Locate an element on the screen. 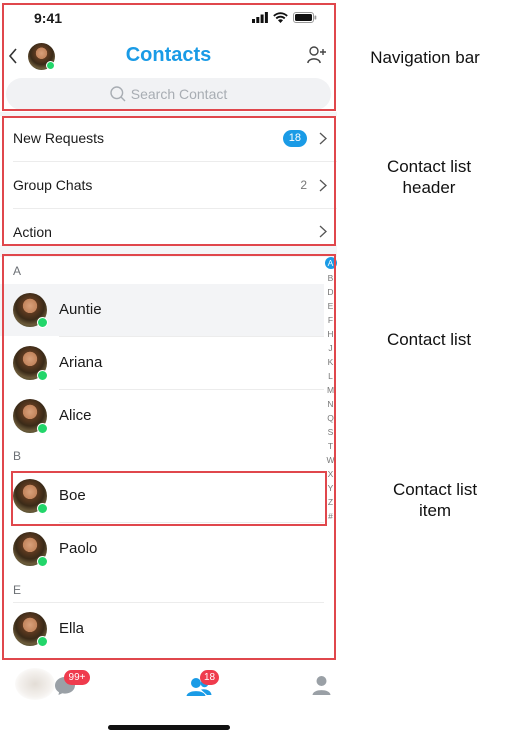 The width and height of the screenshot is (505, 736). group-chats-label: Group Chats is located at coordinates (53, 185).